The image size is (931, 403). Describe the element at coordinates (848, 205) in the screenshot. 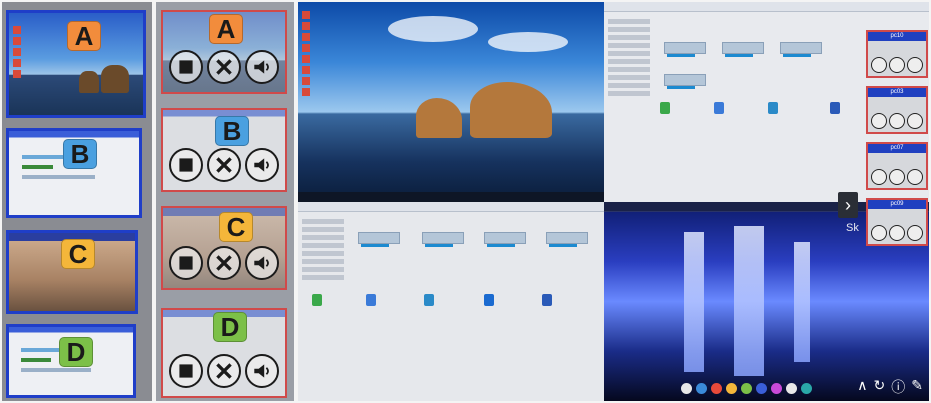

I see `chevron-right-icon: ›` at that location.